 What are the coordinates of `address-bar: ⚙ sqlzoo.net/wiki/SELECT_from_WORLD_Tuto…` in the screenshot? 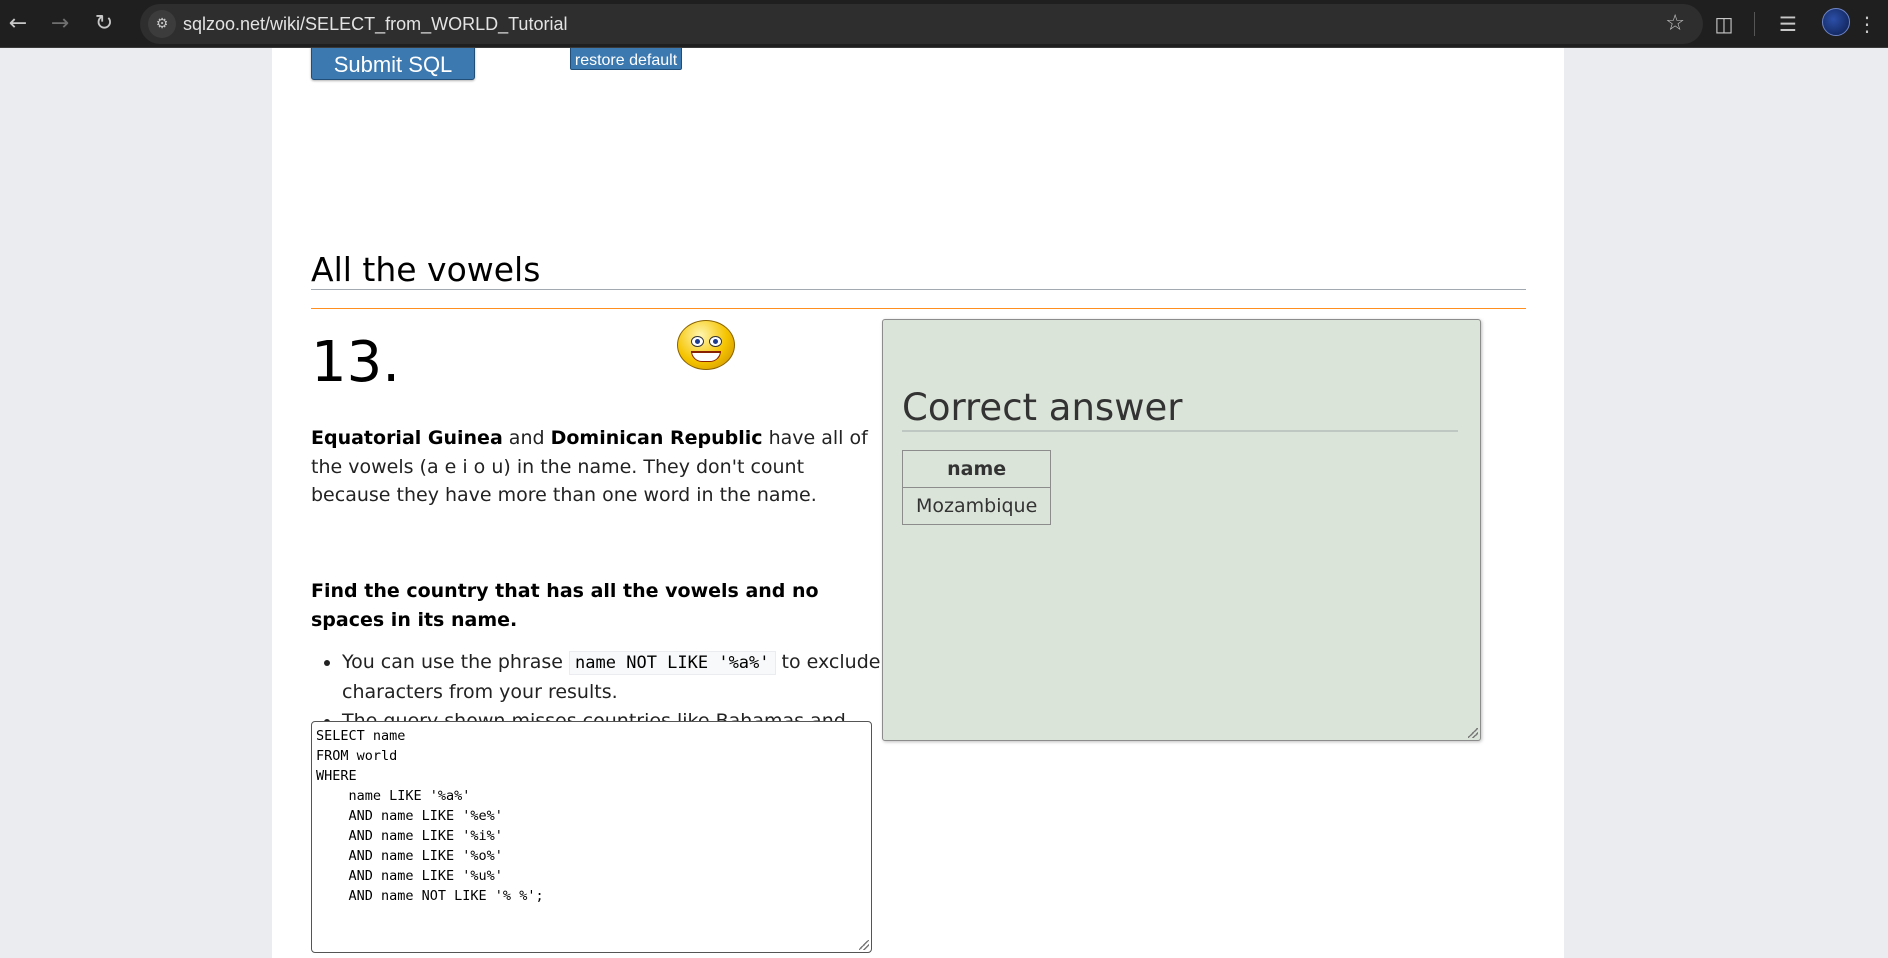 It's located at (921, 24).